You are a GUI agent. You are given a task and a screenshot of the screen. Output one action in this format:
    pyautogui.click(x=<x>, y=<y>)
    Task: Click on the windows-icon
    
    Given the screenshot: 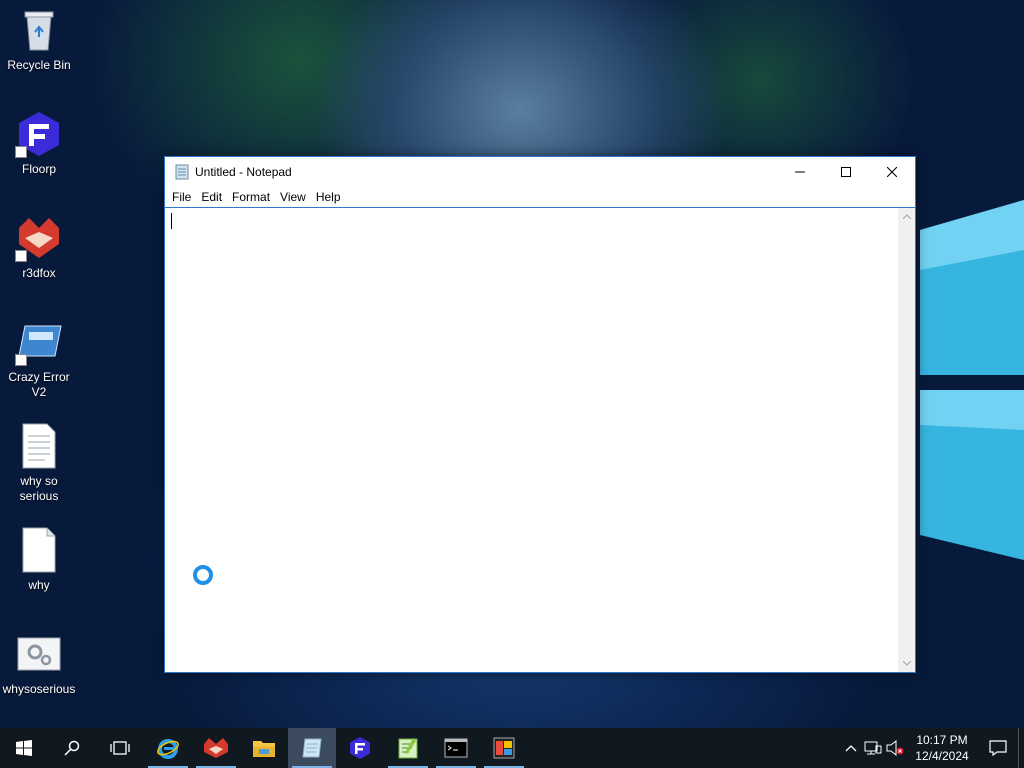 What is the action you would take?
    pyautogui.click(x=24, y=748)
    